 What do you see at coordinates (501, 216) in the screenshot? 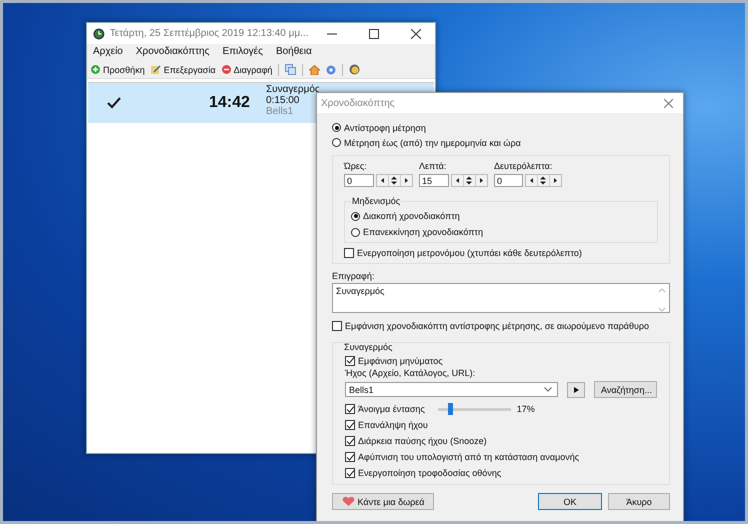
I see `radio-option: Διακοπή χρονοδιακόπτη` at bounding box center [501, 216].